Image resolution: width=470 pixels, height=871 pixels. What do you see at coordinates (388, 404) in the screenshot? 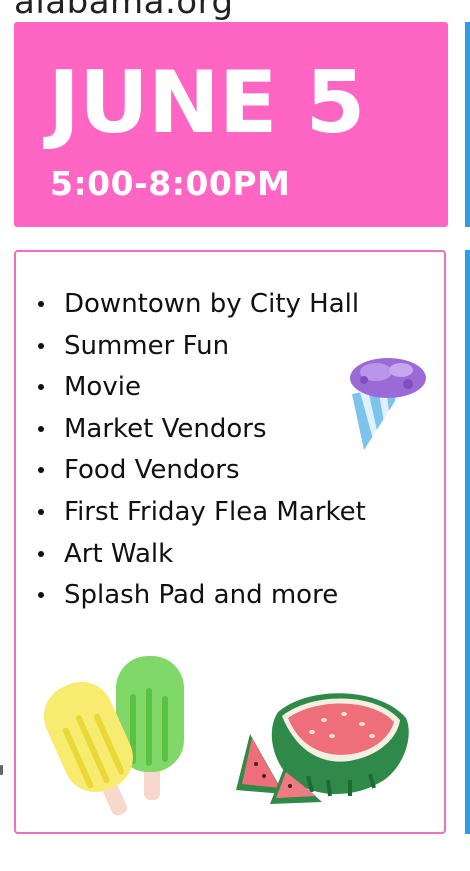
I see `snow-cone-icon` at bounding box center [388, 404].